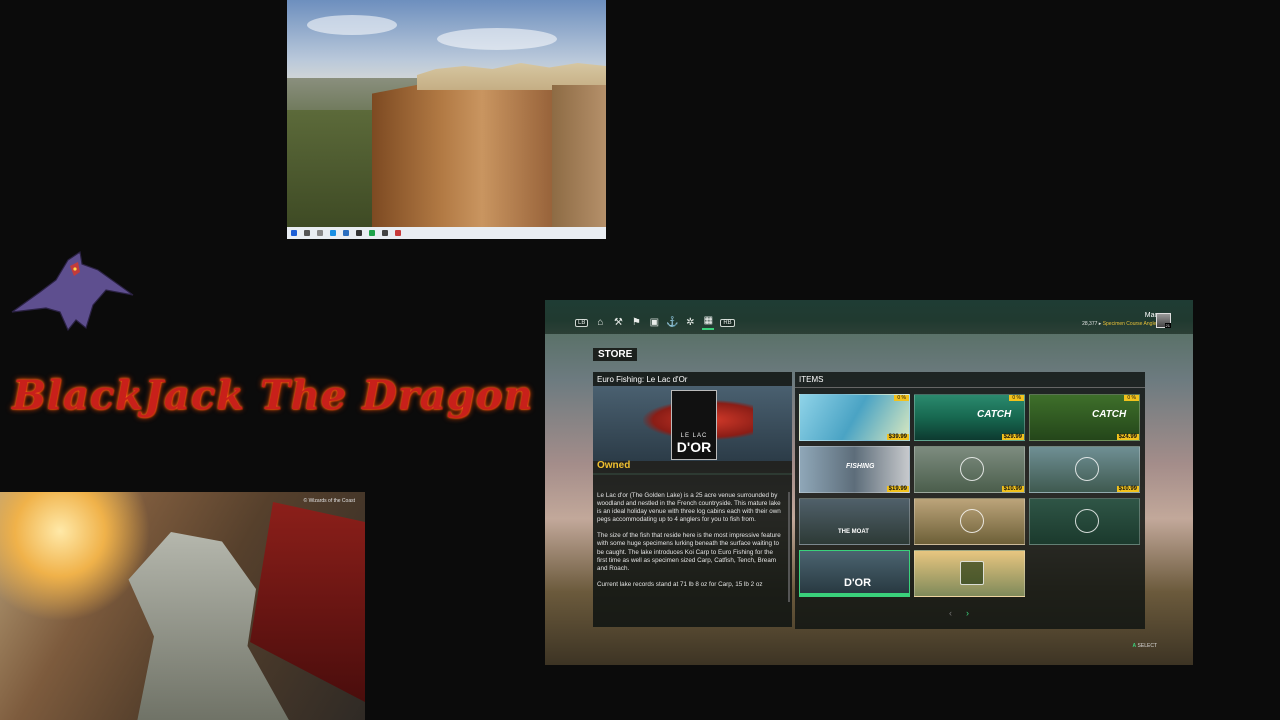 Image resolution: width=1280 pixels, height=720 pixels. Describe the element at coordinates (72, 291) in the screenshot. I see `dragon-mascot-icon` at that location.